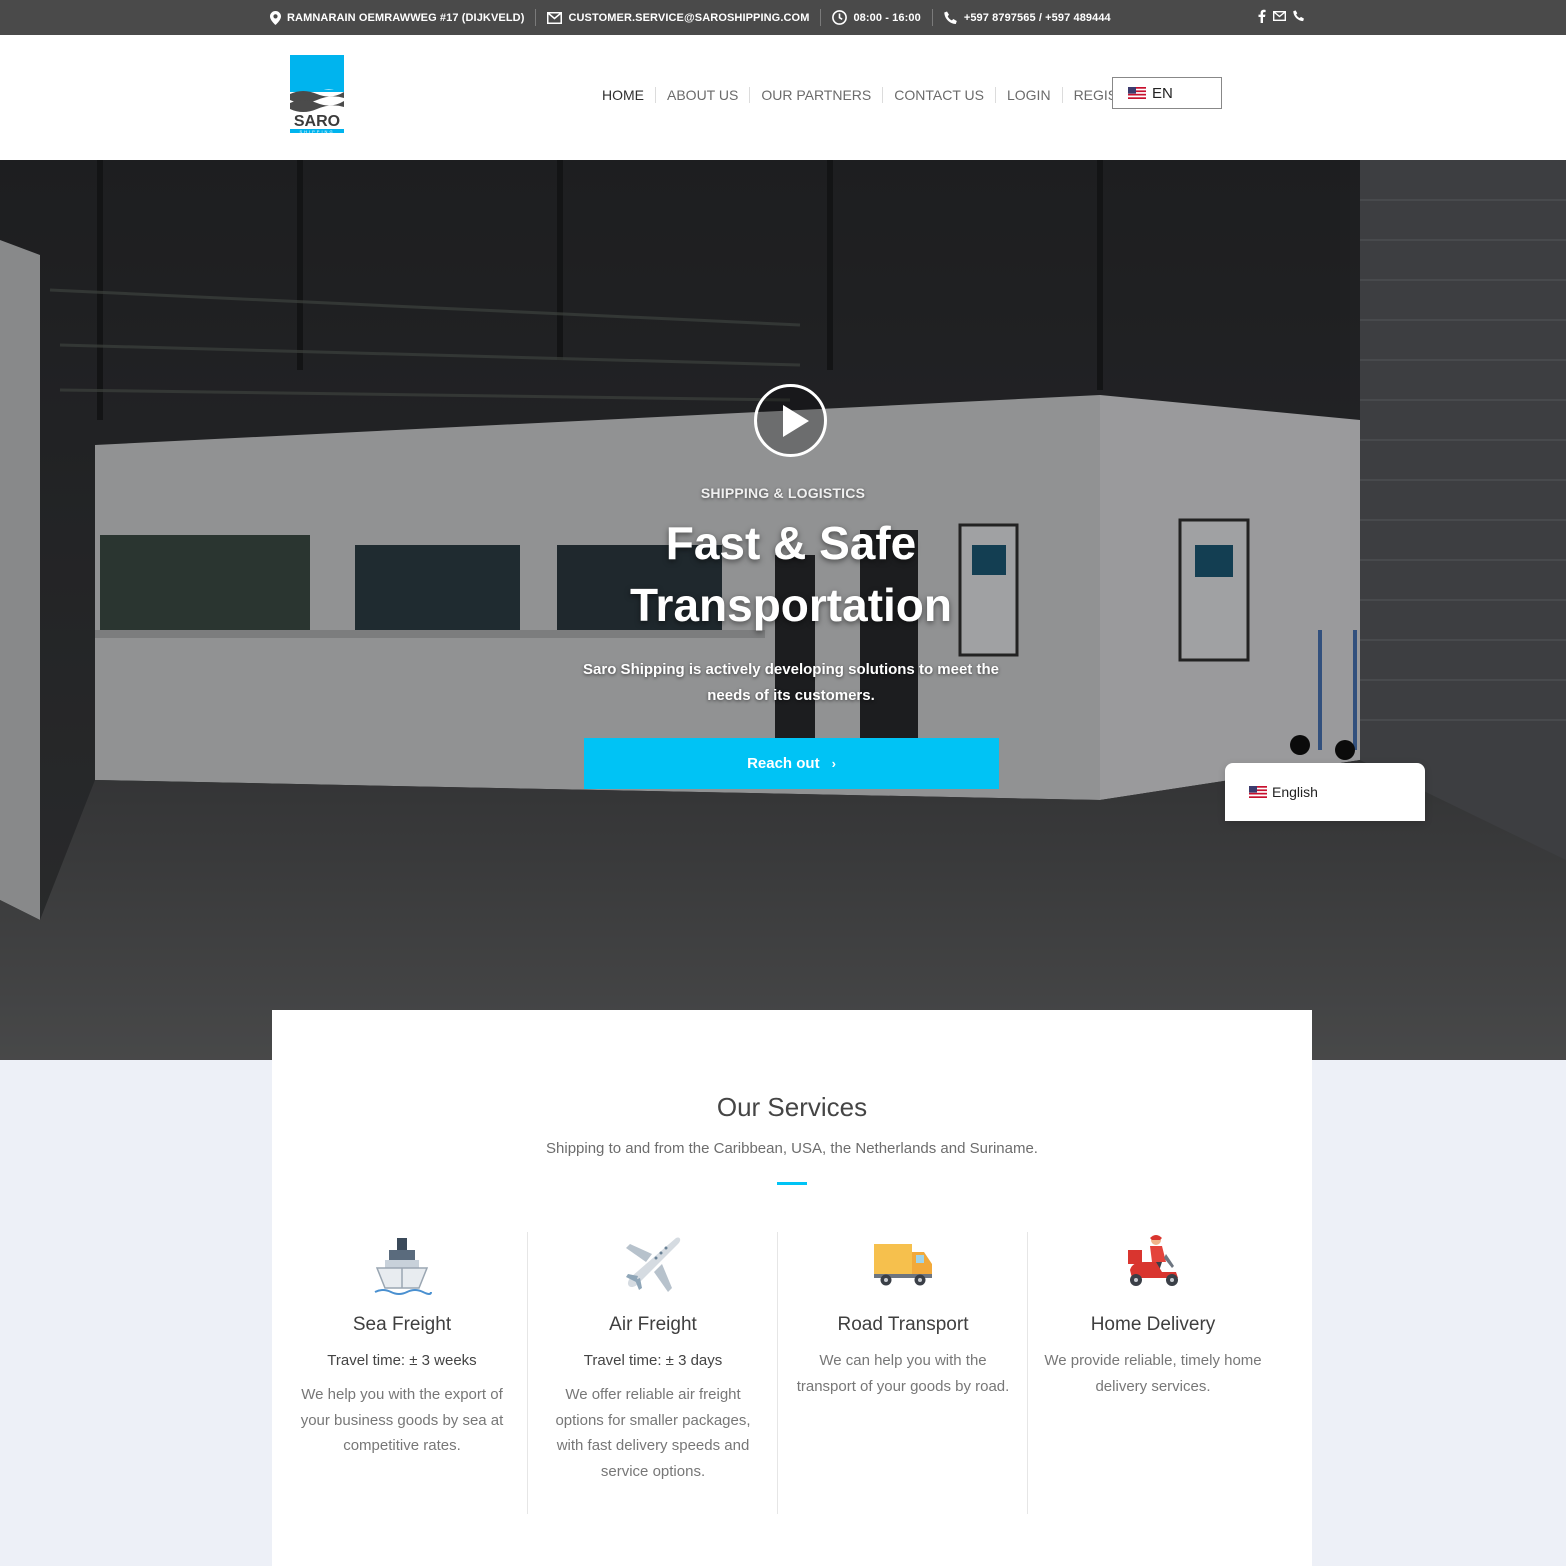  I want to click on email-item: CUSTOMER.SERVICE@SAROSHIPPING.COM, so click(678, 17).